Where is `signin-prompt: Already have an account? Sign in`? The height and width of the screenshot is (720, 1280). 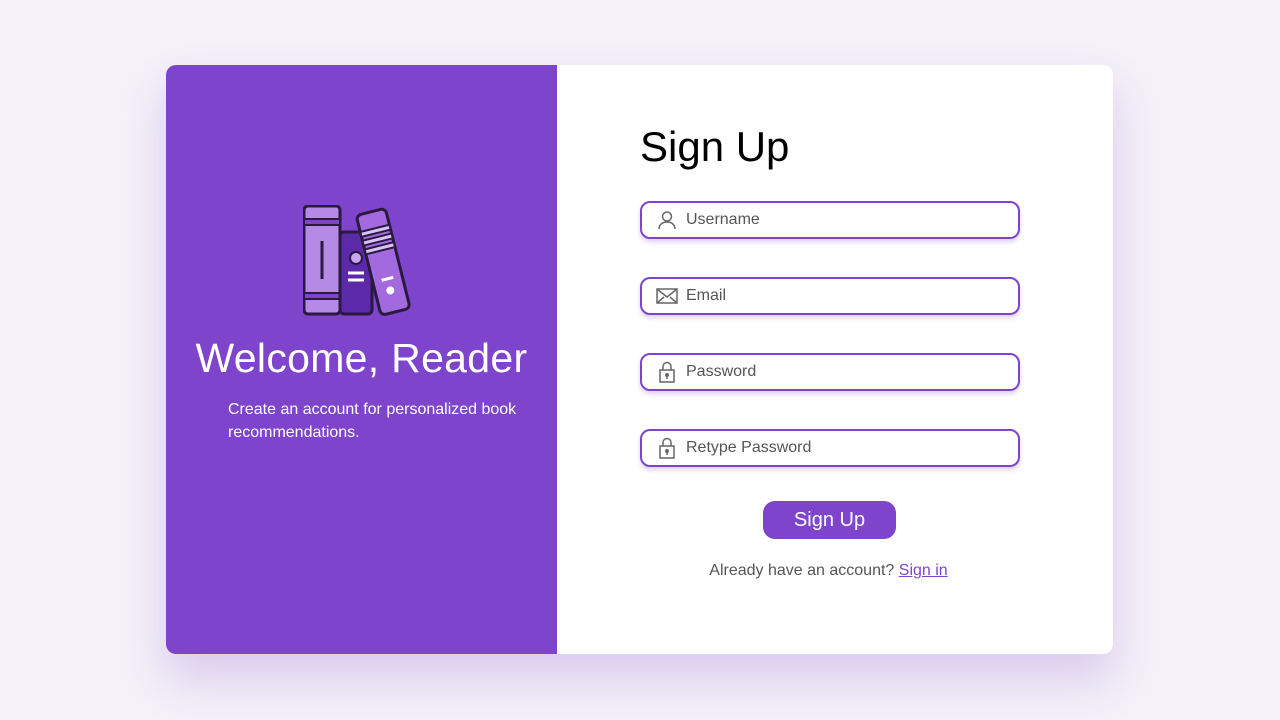 signin-prompt: Already have an account? Sign in is located at coordinates (828, 571).